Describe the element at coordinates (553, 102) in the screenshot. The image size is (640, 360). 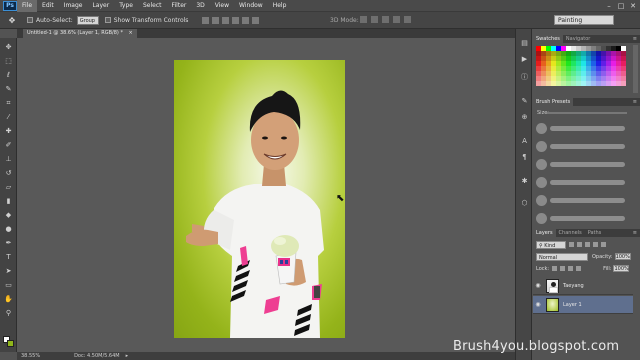
I see `tab-brush-presets: Brush Presets` at that location.